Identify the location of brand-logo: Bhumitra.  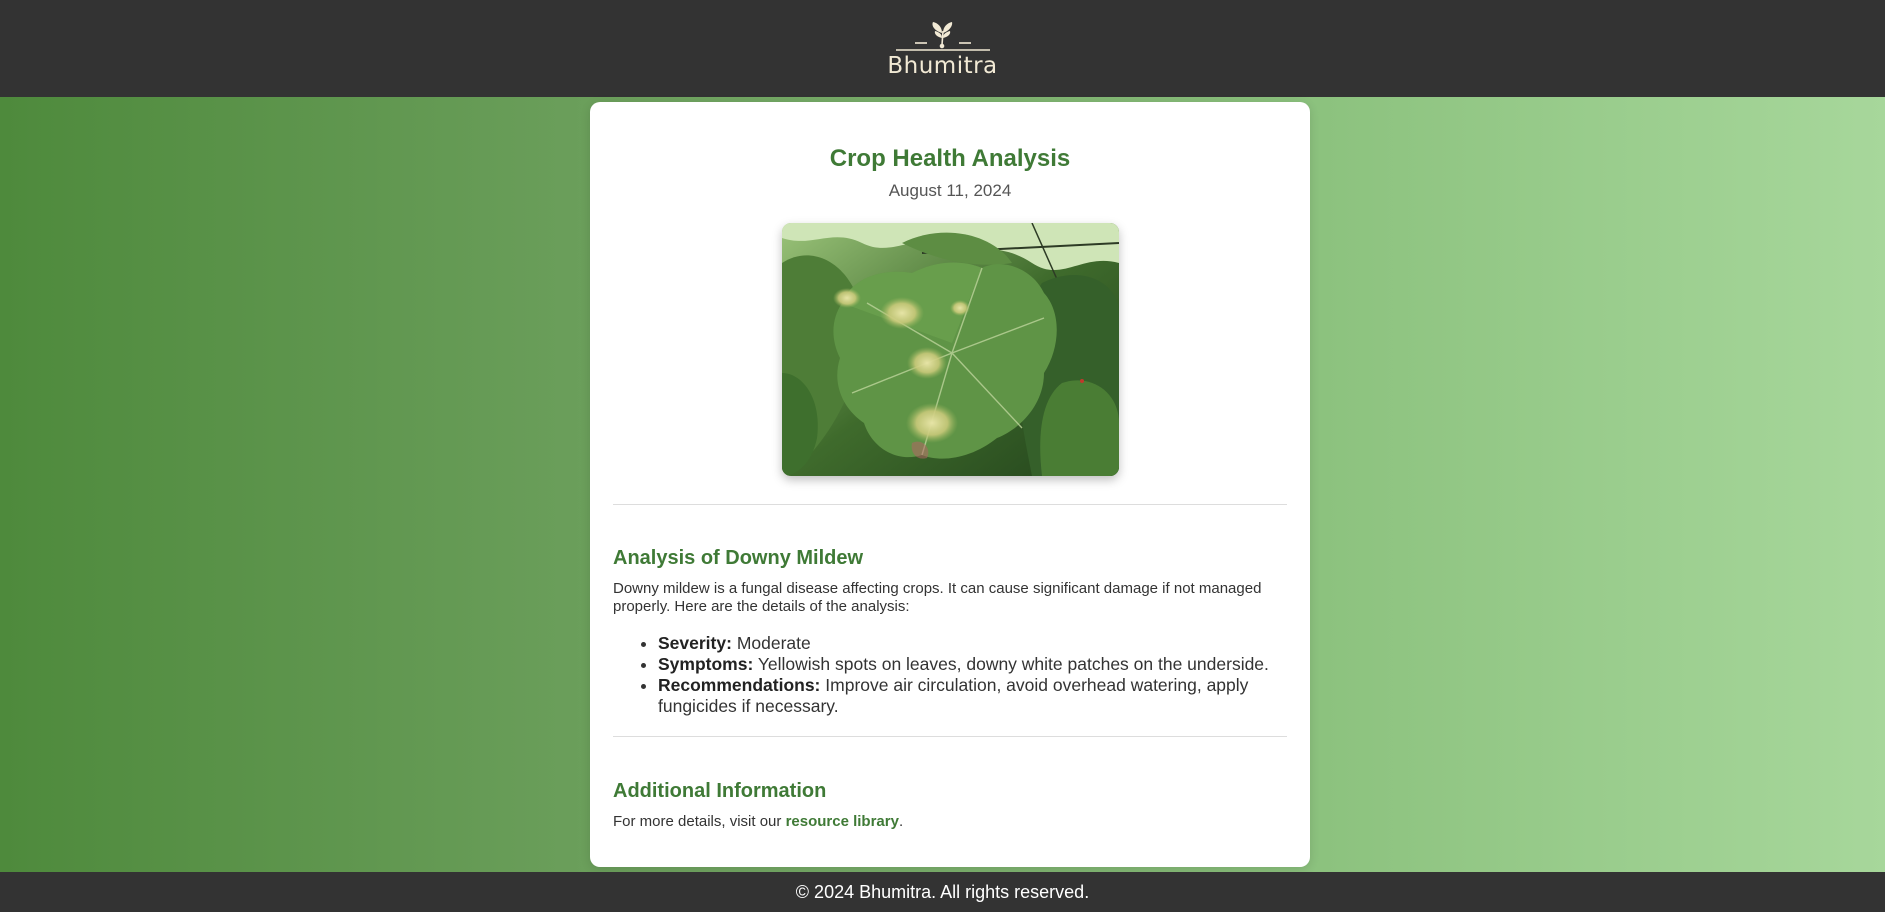
(942, 49).